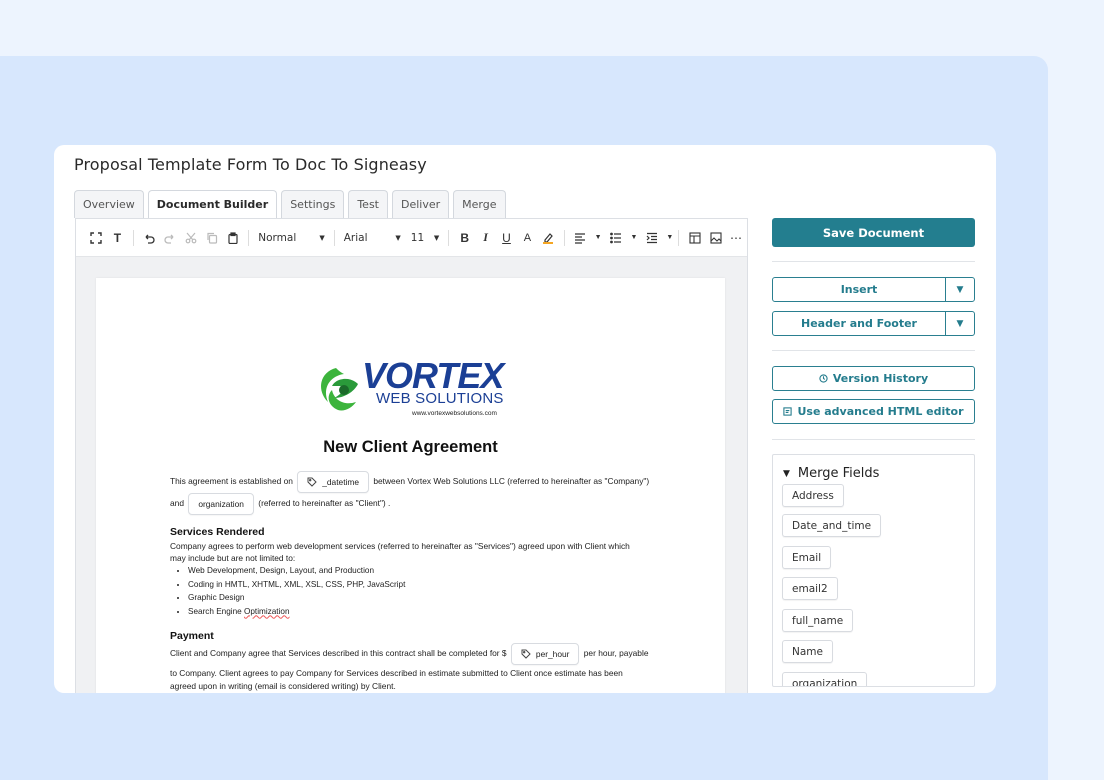 Image resolution: width=1104 pixels, height=780 pixels. Describe the element at coordinates (715, 238) in the screenshot. I see `image-icon` at that location.